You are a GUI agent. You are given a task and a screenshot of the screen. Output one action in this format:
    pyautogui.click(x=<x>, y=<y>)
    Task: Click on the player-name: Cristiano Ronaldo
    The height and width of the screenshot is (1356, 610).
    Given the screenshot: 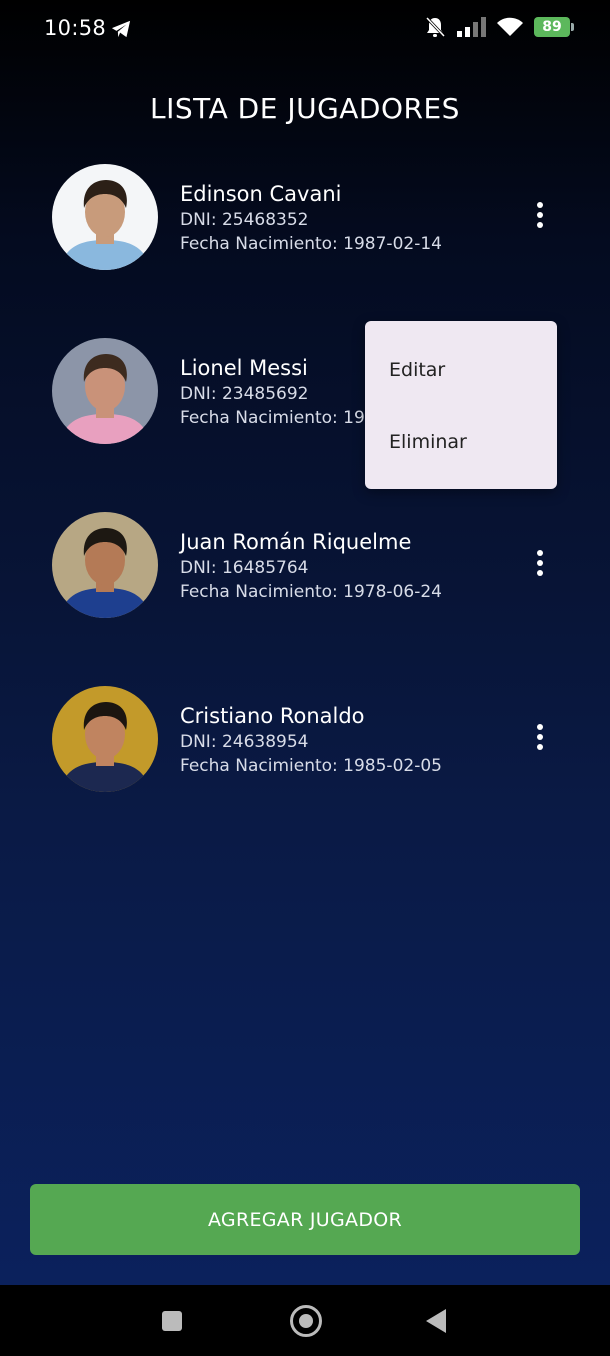 What is the action you would take?
    pyautogui.click(x=272, y=716)
    